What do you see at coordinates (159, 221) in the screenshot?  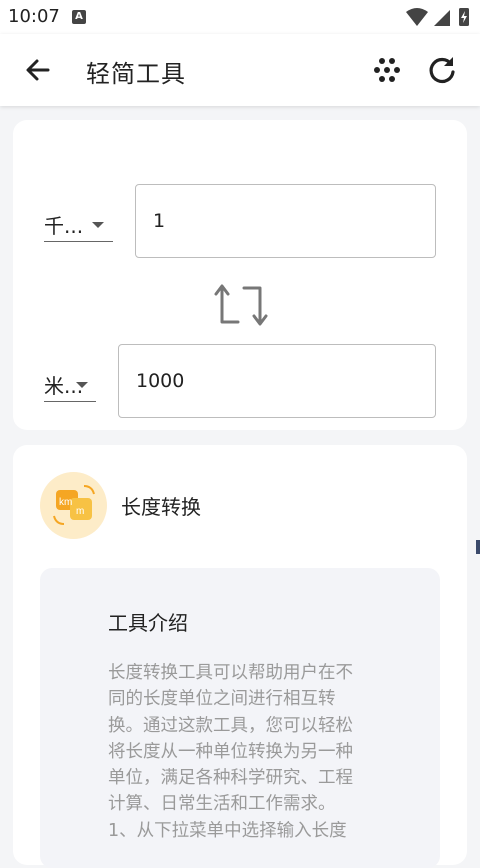 I see `from-value-text: 1` at bounding box center [159, 221].